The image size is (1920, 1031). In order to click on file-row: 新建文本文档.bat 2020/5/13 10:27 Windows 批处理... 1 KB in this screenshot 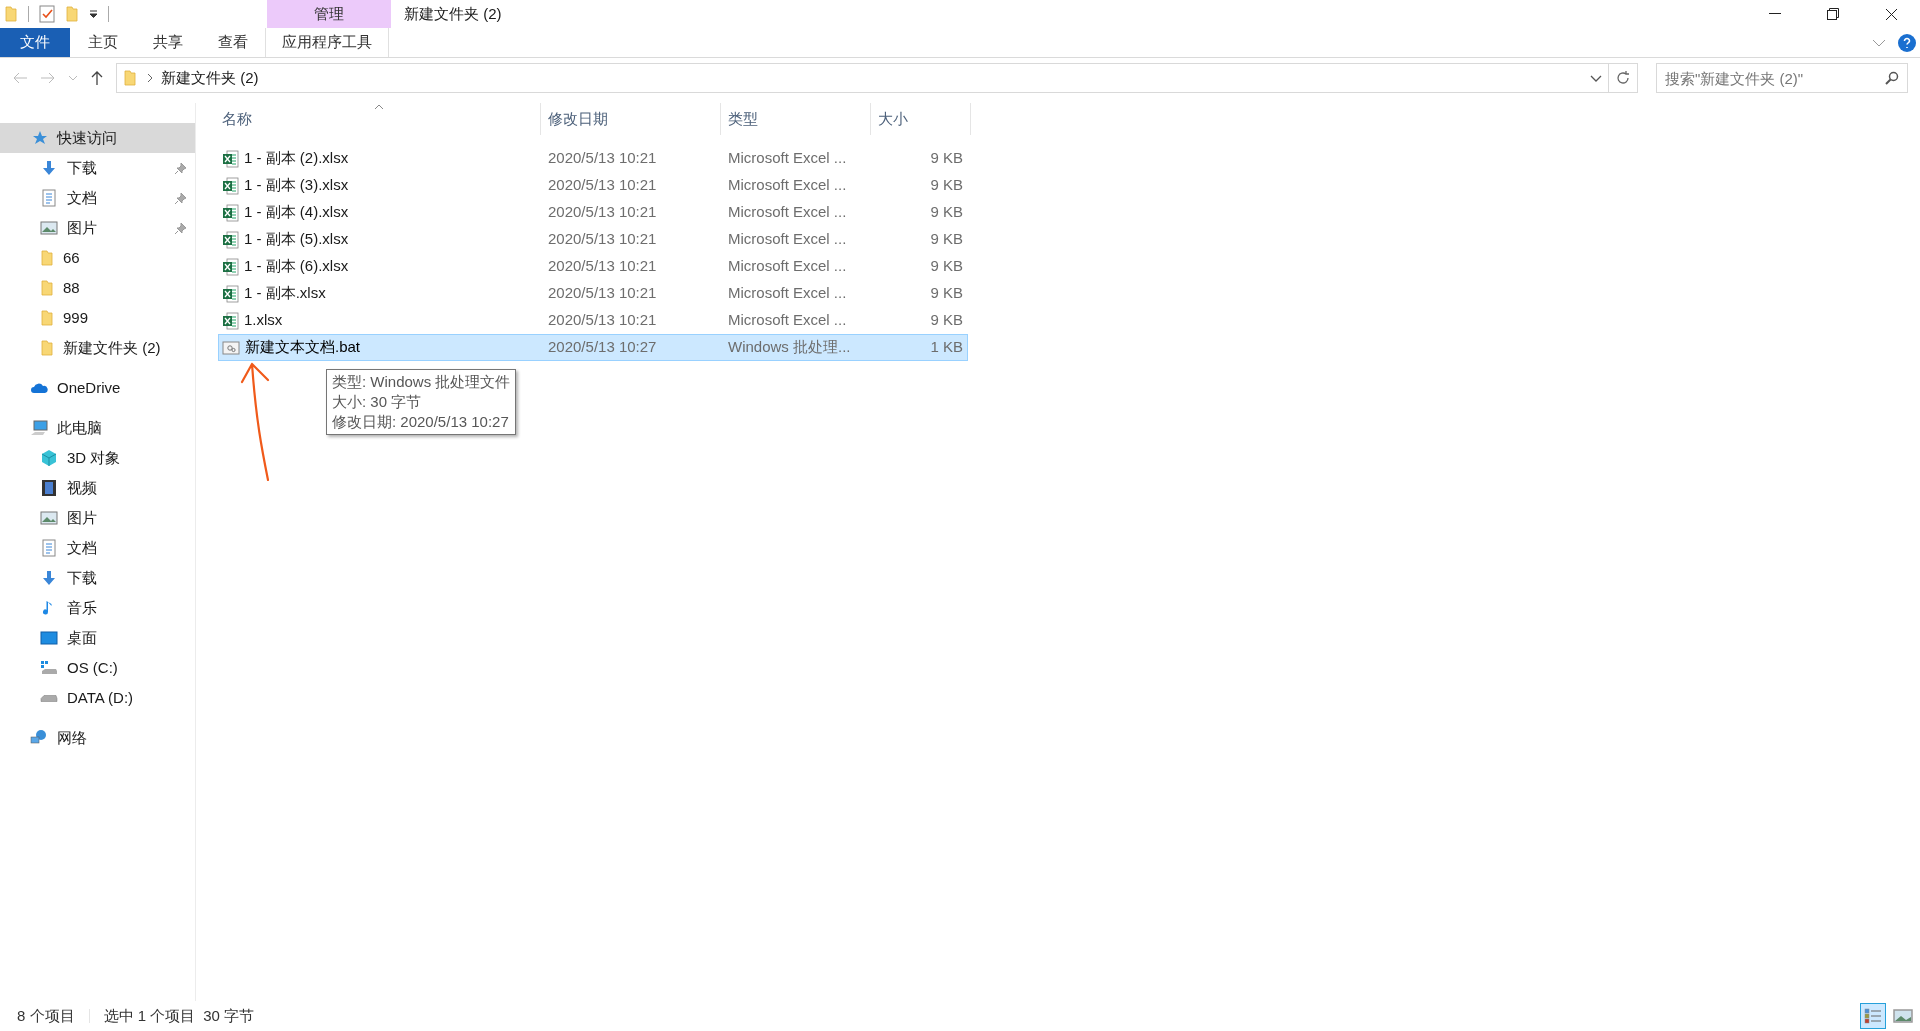, I will do `click(593, 347)`.